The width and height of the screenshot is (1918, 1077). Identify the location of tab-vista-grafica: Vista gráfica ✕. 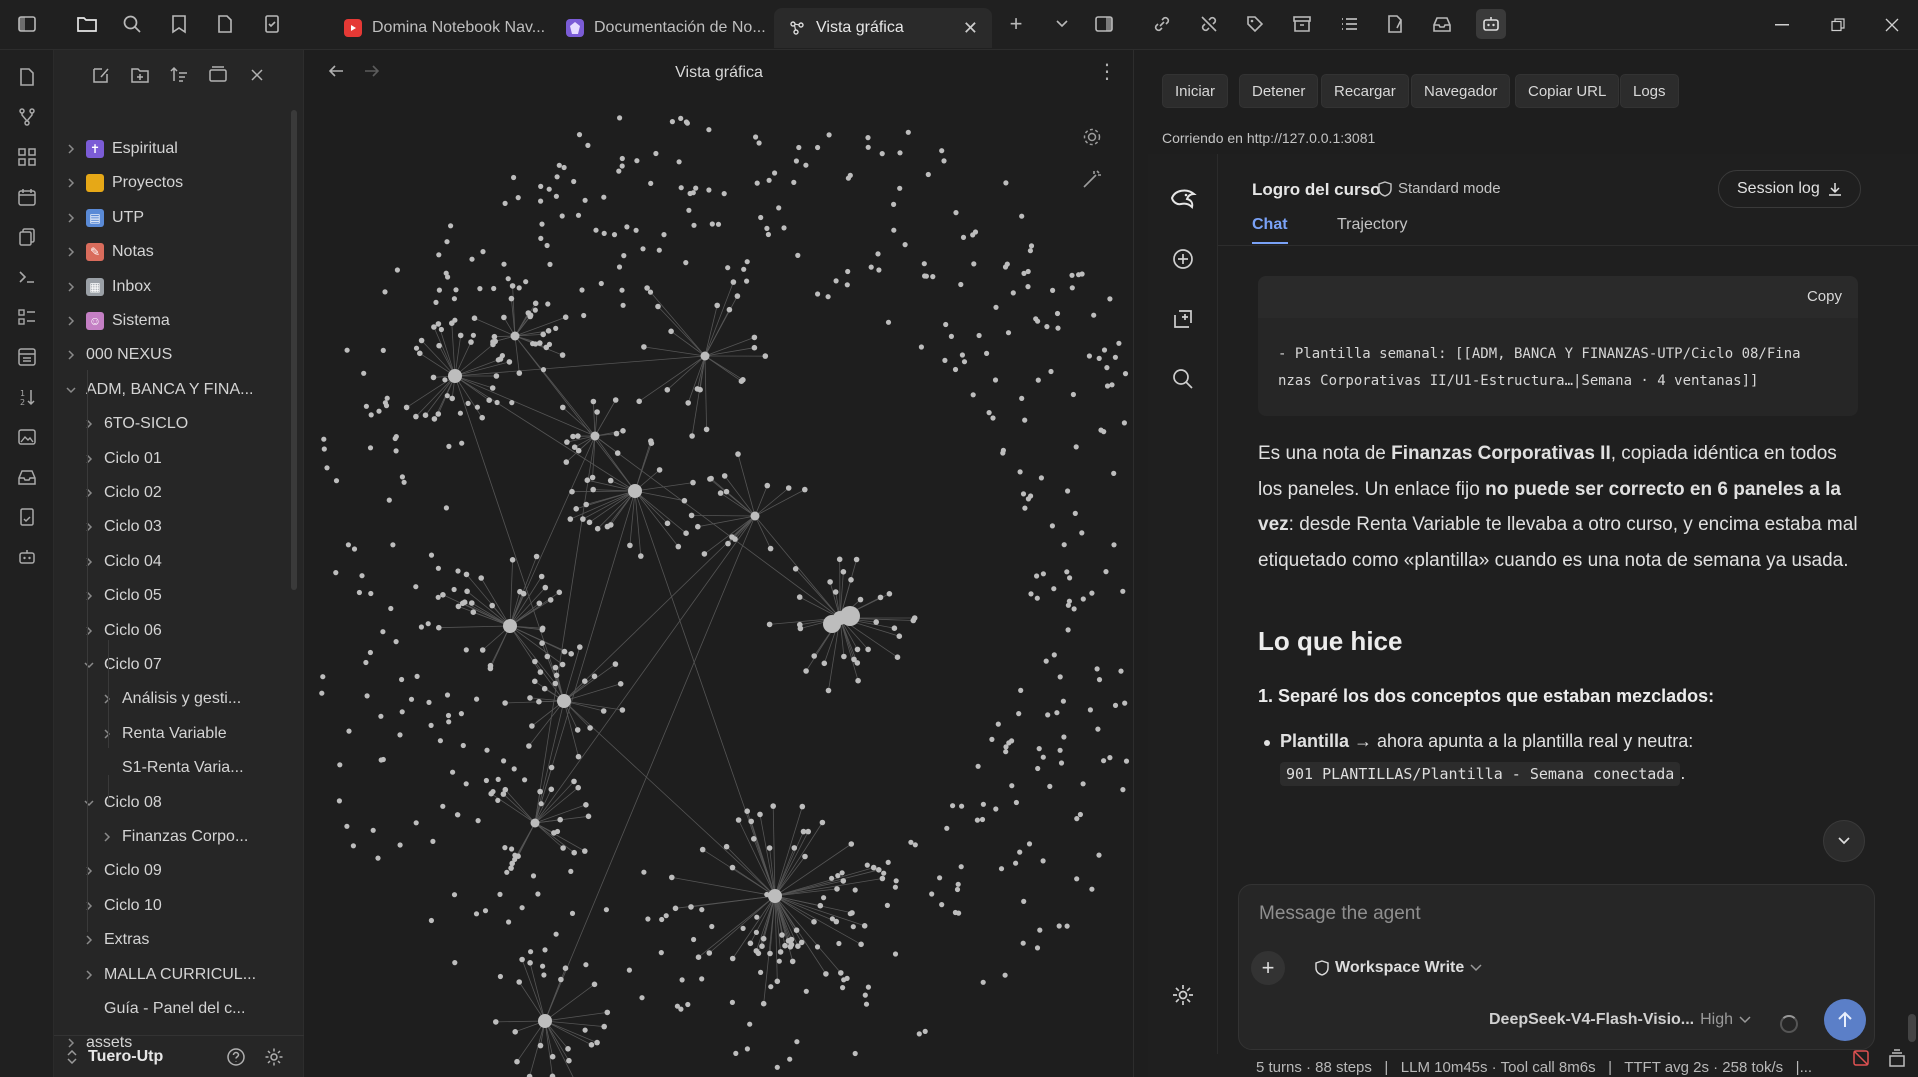
(883, 28).